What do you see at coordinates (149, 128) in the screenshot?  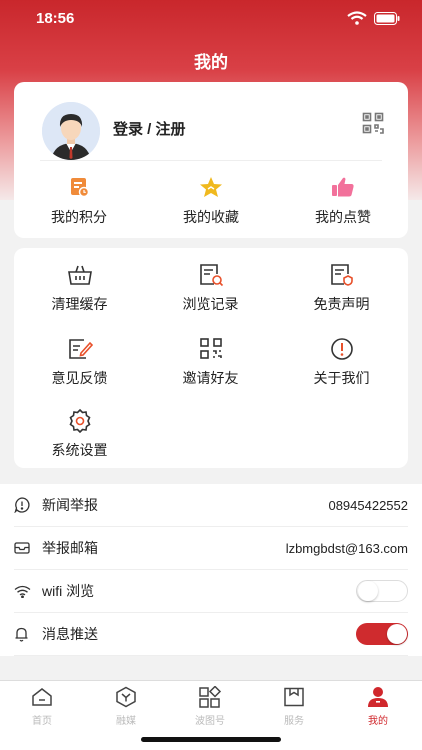 I see `login-register-link: 登录 / 注册` at bounding box center [149, 128].